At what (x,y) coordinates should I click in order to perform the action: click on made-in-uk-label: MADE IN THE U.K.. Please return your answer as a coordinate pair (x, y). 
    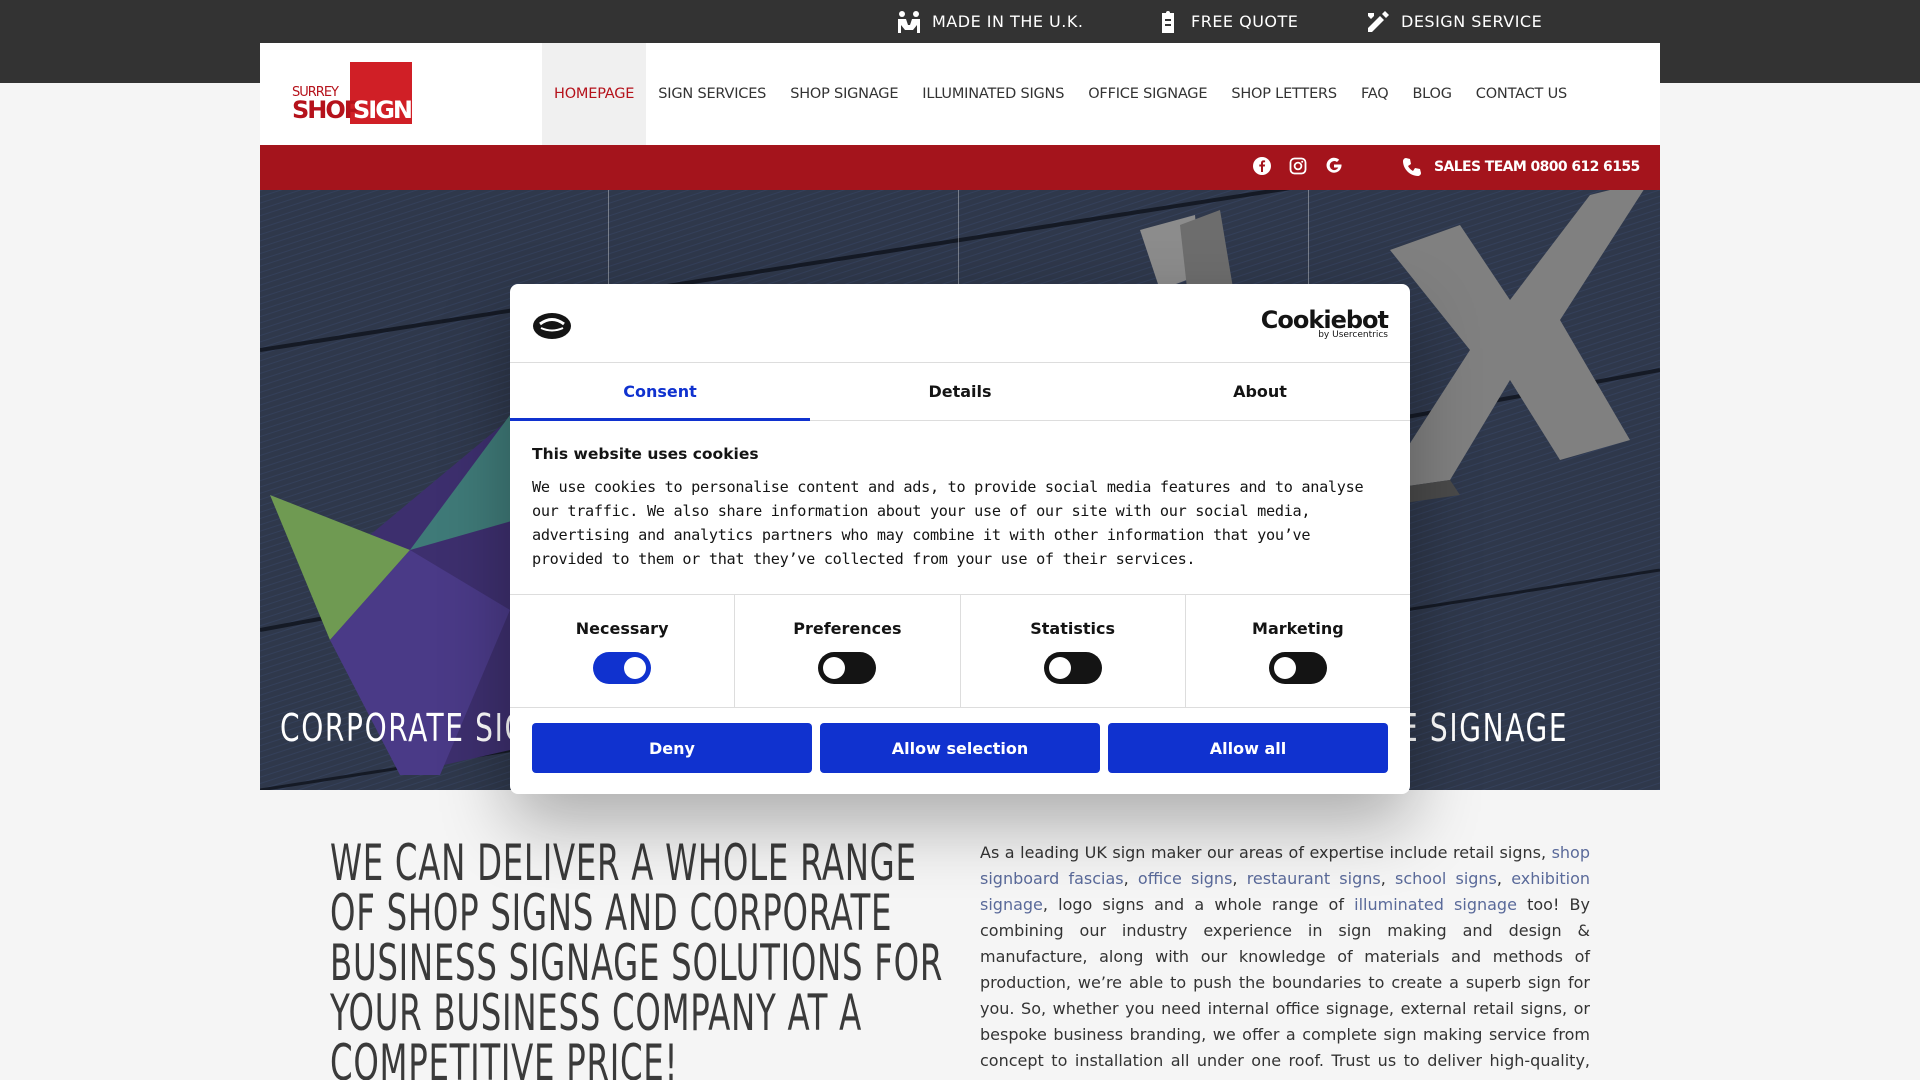
    Looking at the image, I should click on (1008, 21).